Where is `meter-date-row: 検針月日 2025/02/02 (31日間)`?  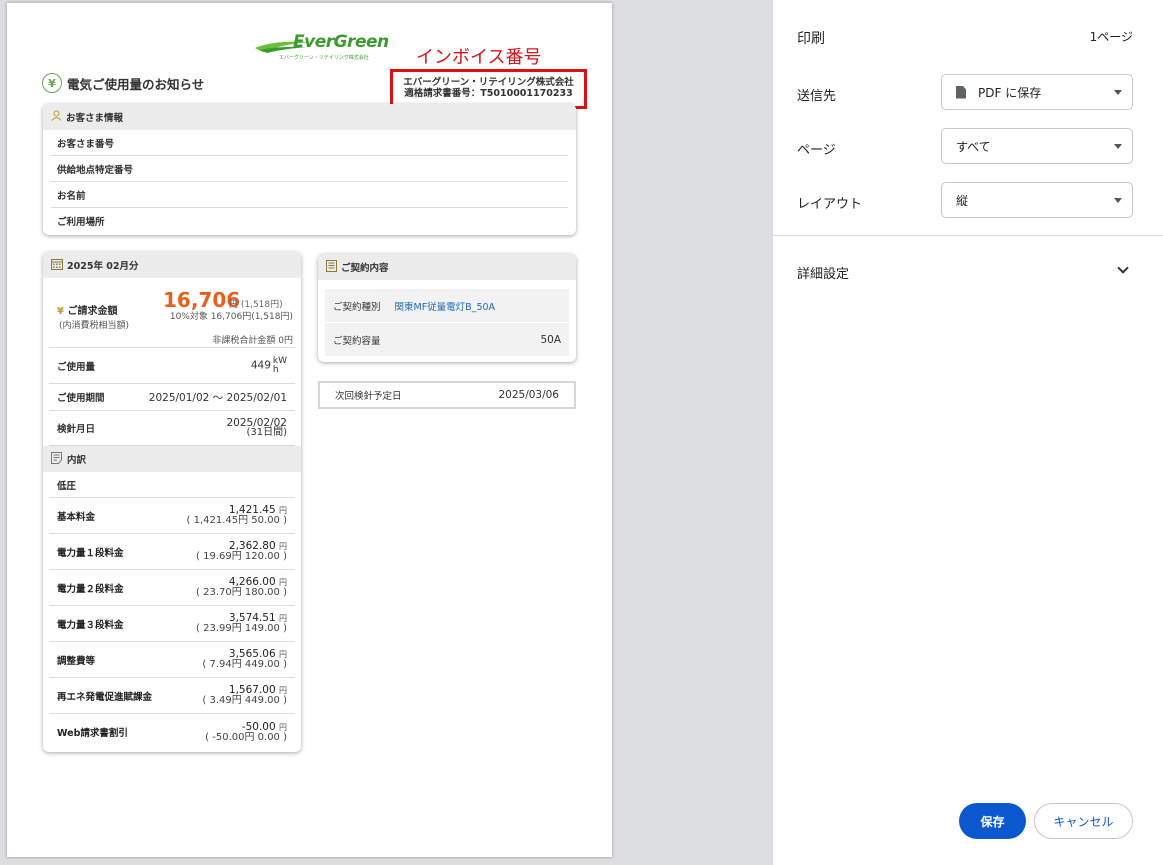 meter-date-row: 検針月日 2025/02/02 (31日間) is located at coordinates (172, 428).